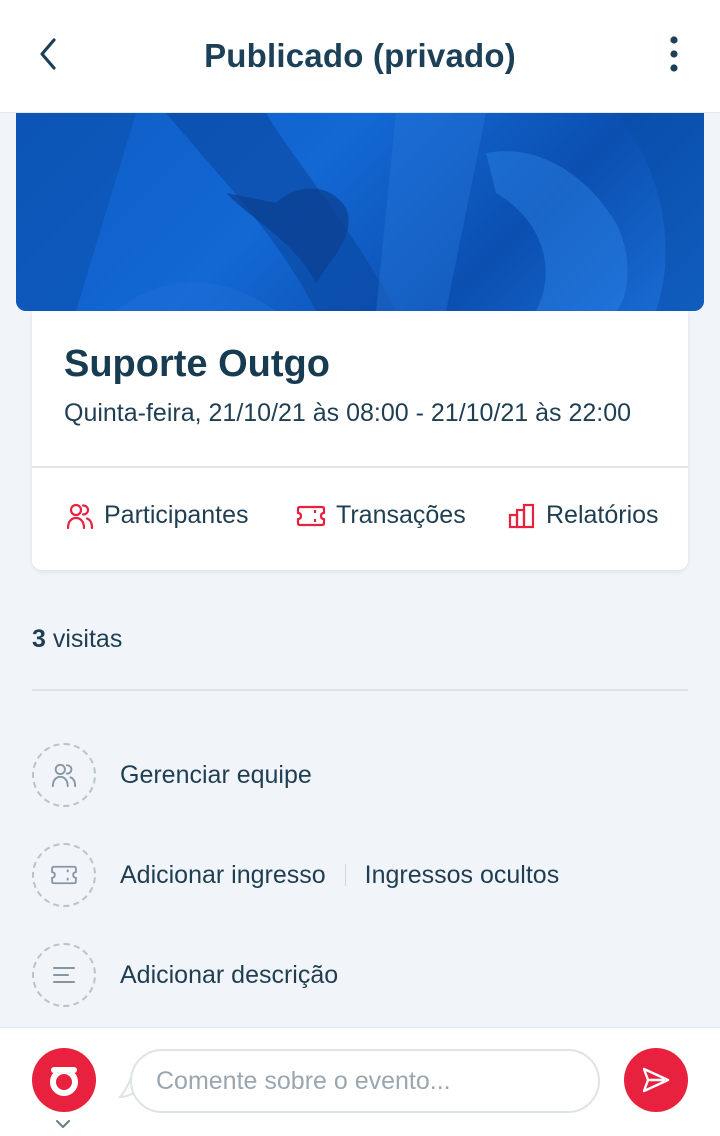 The image size is (720, 1136). I want to click on add-ticket-row: Adicionar ingresso Ingressos ocultos, so click(295, 875).